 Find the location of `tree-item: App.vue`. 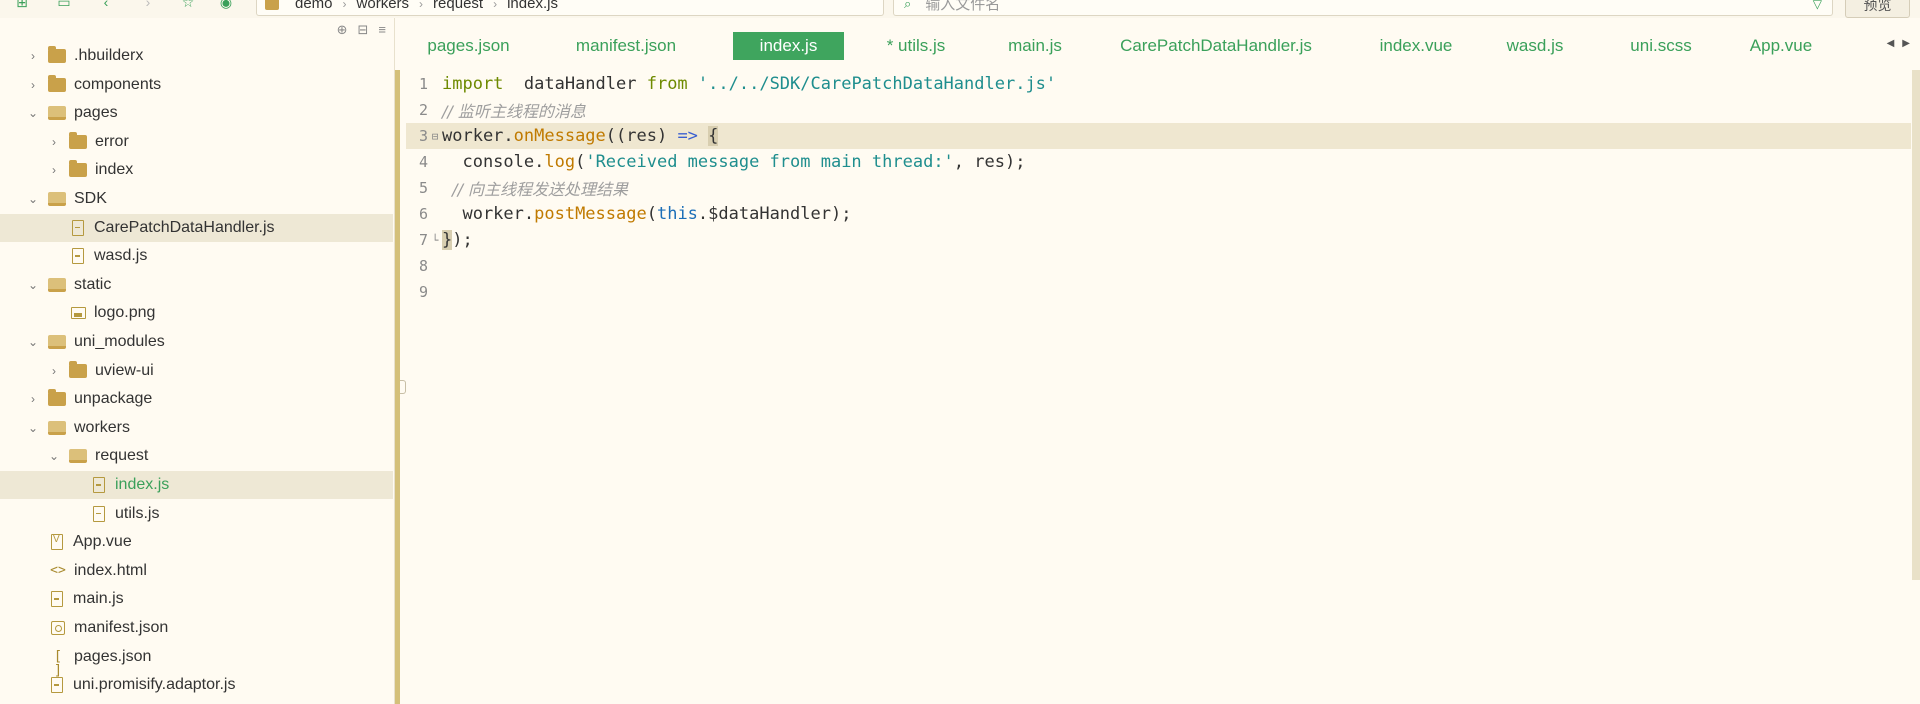

tree-item: App.vue is located at coordinates (196, 542).